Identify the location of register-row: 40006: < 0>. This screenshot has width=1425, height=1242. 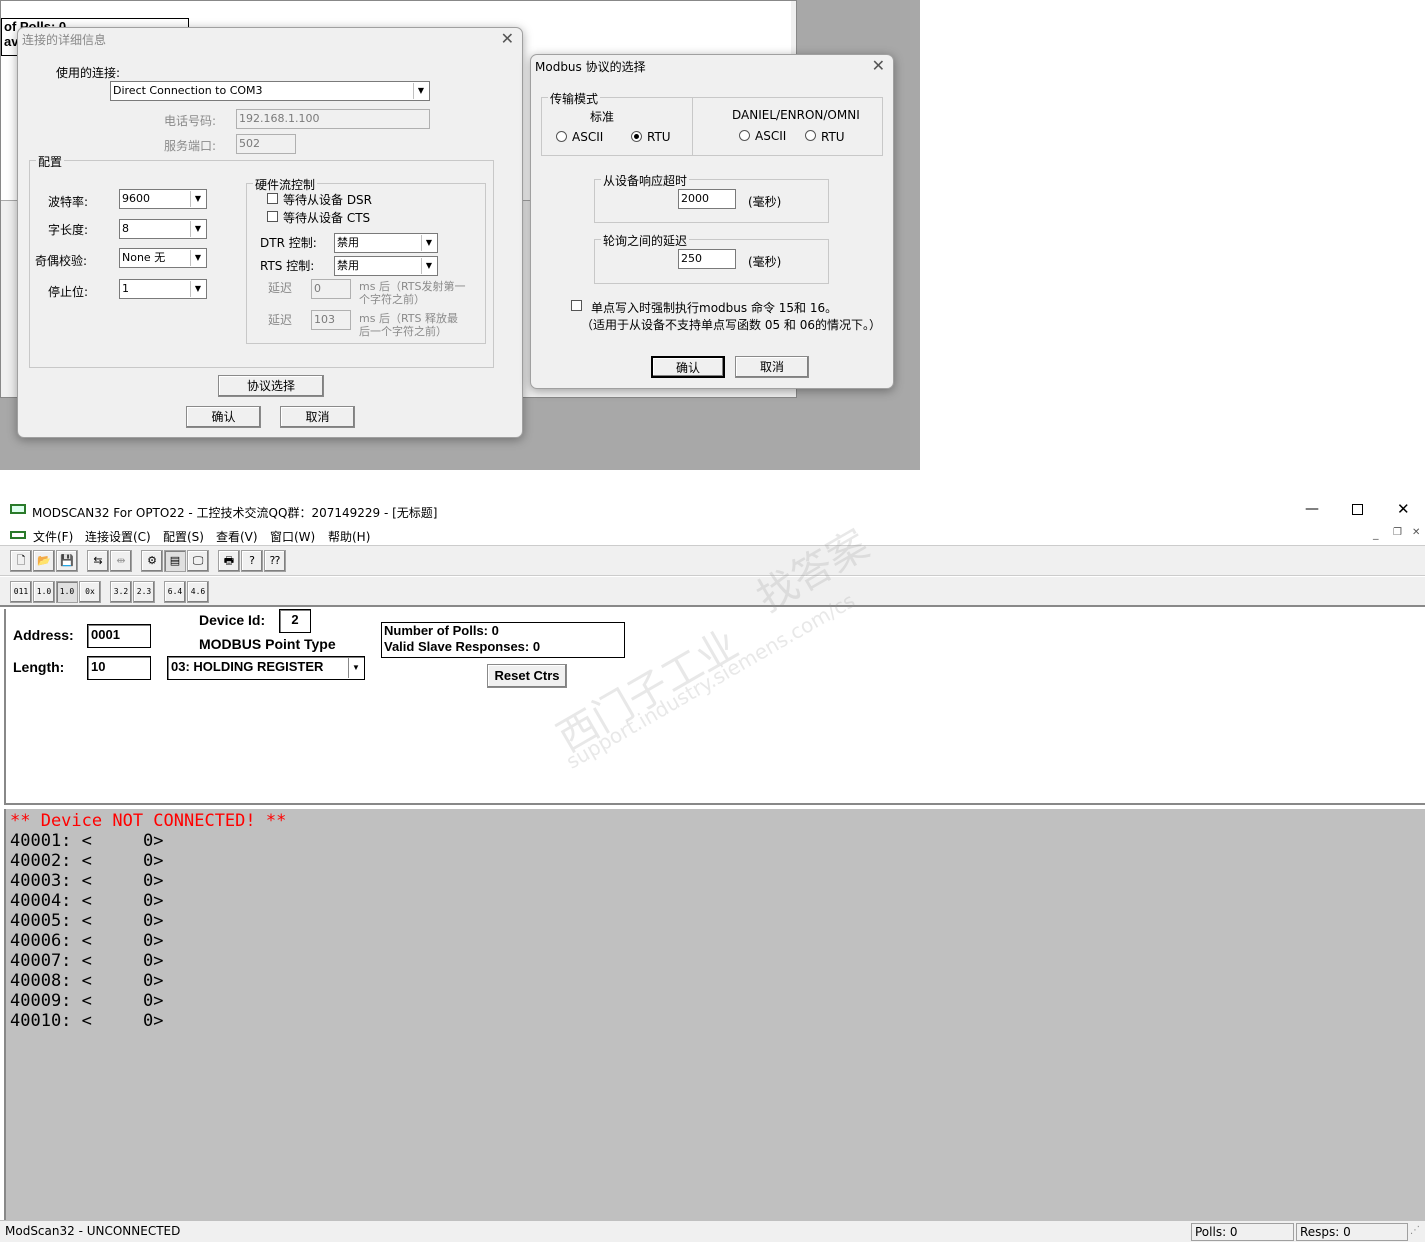
(87, 941).